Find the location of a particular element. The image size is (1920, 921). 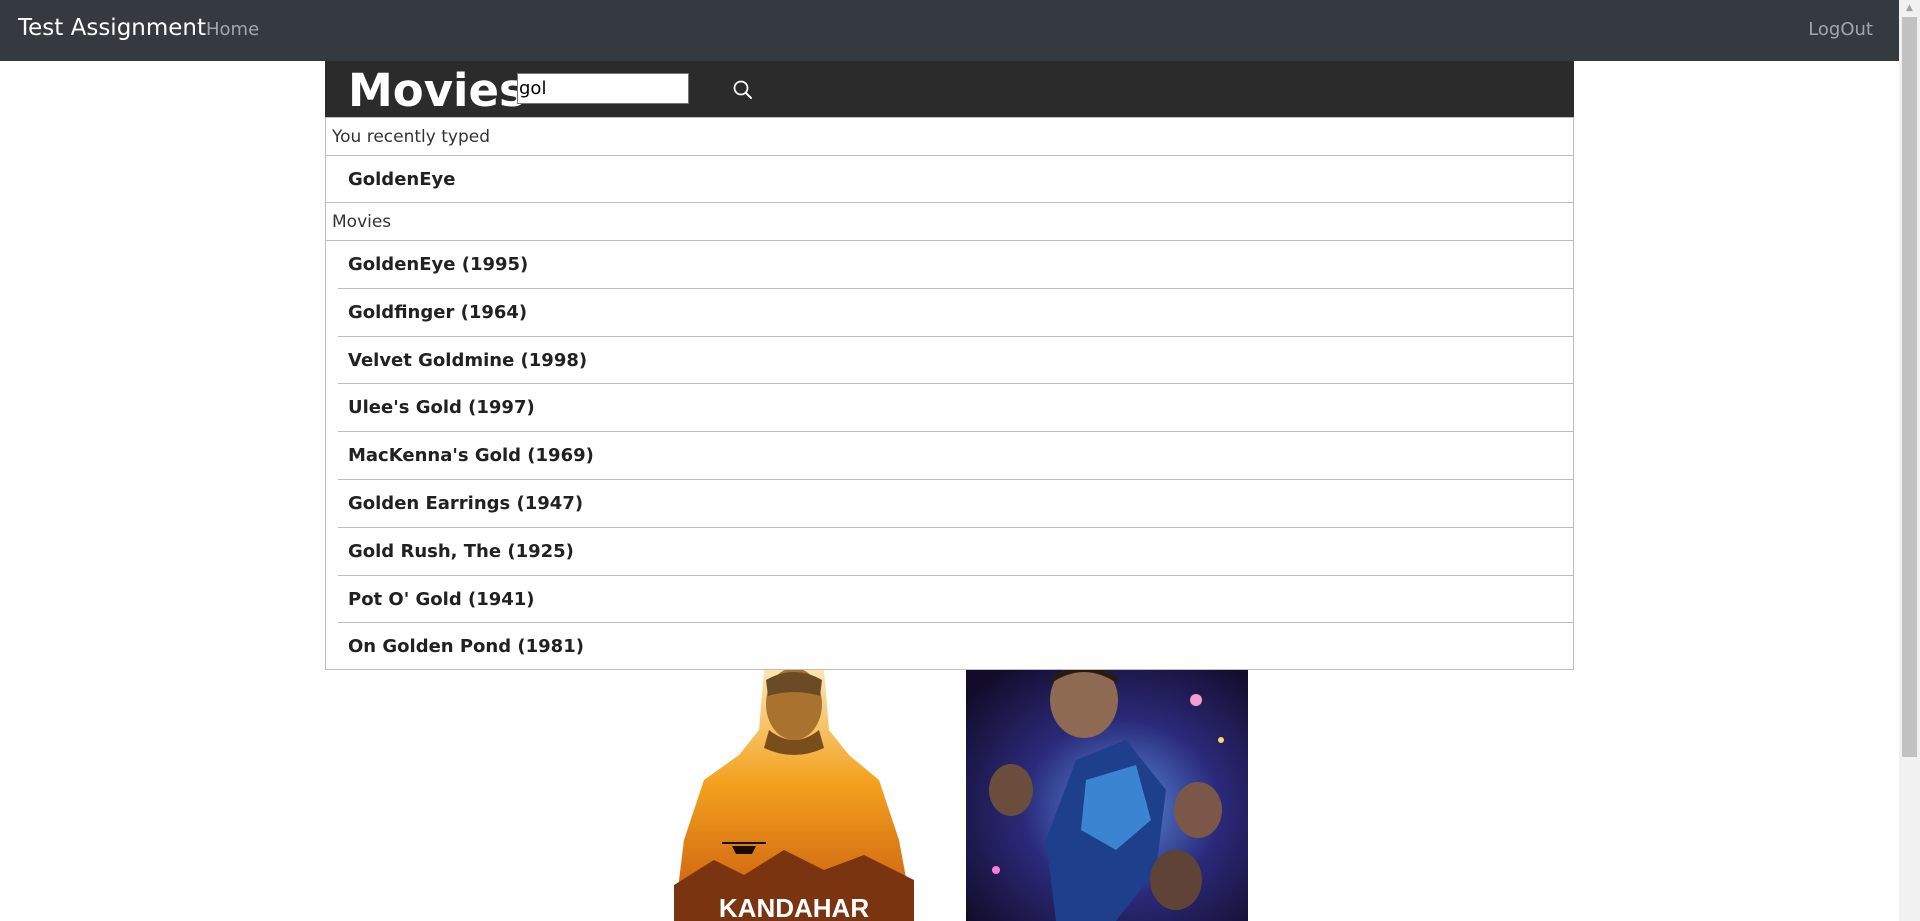

search-button is located at coordinates (743, 90).